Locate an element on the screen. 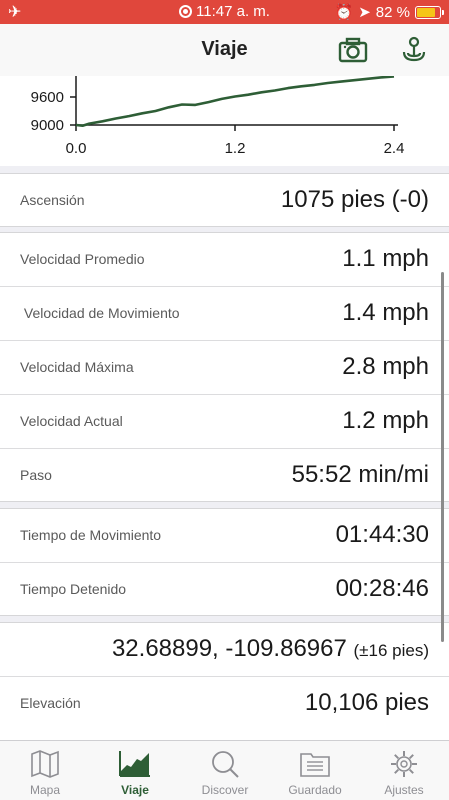 The width and height of the screenshot is (449, 800). row-value: 00:28:46 is located at coordinates (382, 588).